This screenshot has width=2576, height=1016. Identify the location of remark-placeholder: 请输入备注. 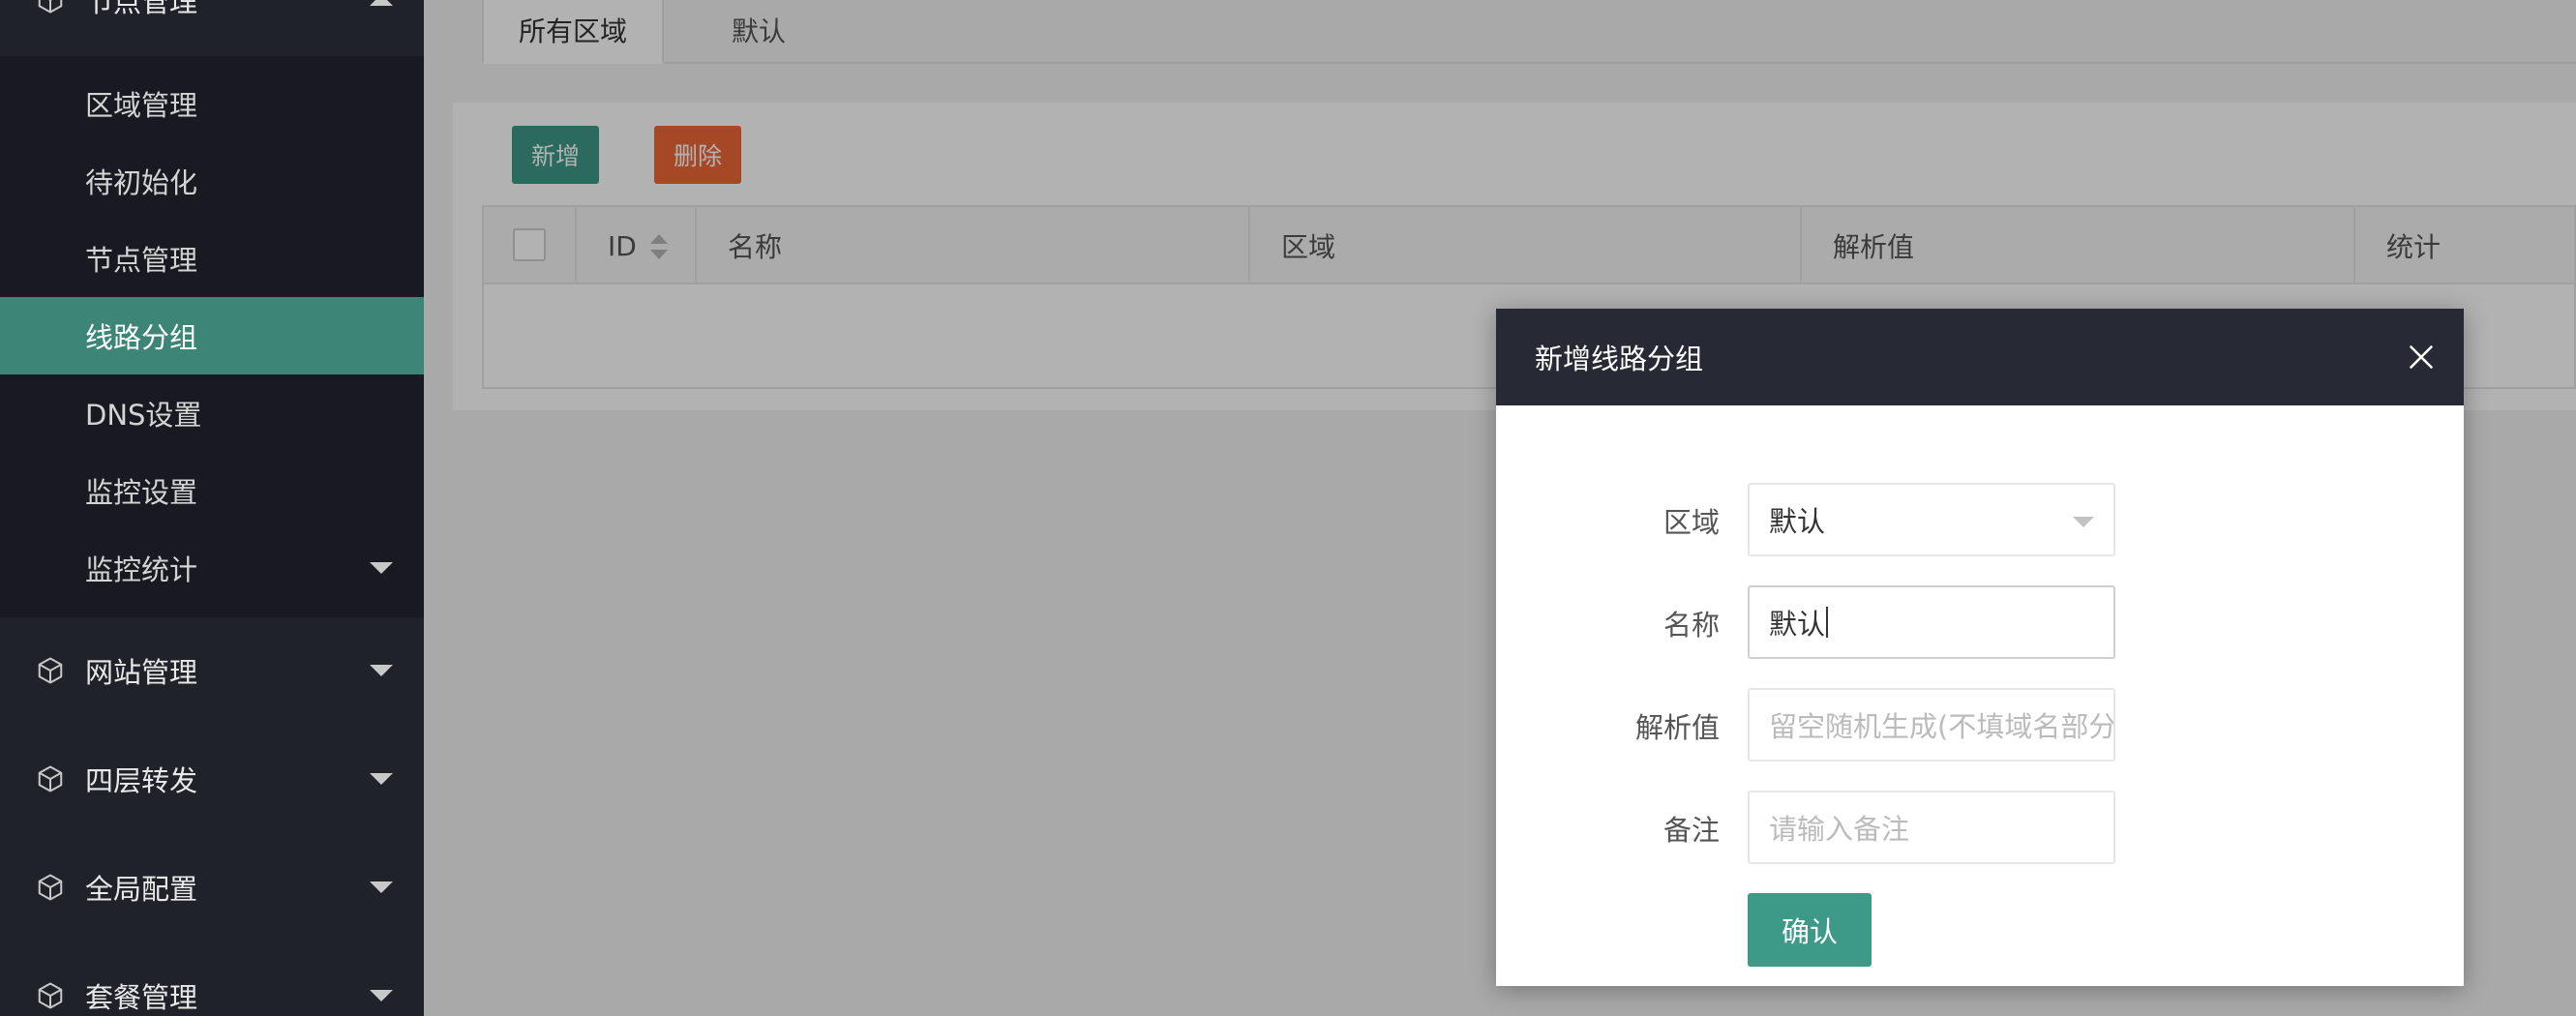
(1839, 829).